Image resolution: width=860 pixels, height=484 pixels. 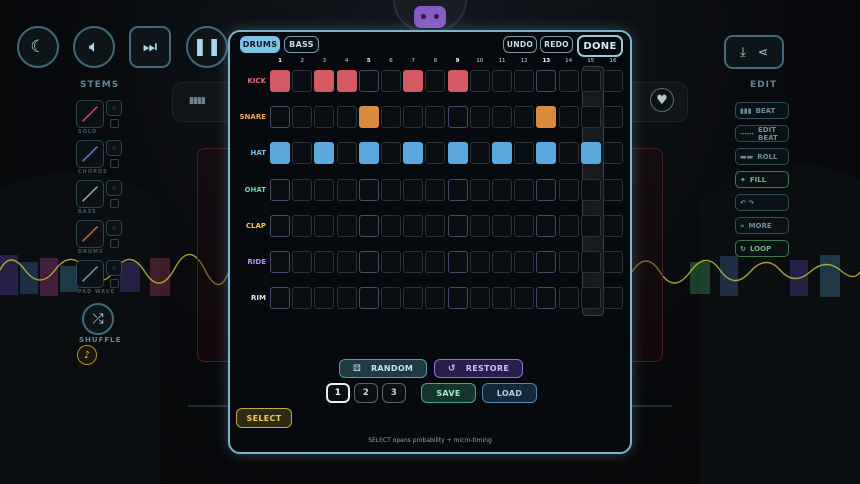 What do you see at coordinates (743, 52) in the screenshot?
I see `download-icon: ⤓` at bounding box center [743, 52].